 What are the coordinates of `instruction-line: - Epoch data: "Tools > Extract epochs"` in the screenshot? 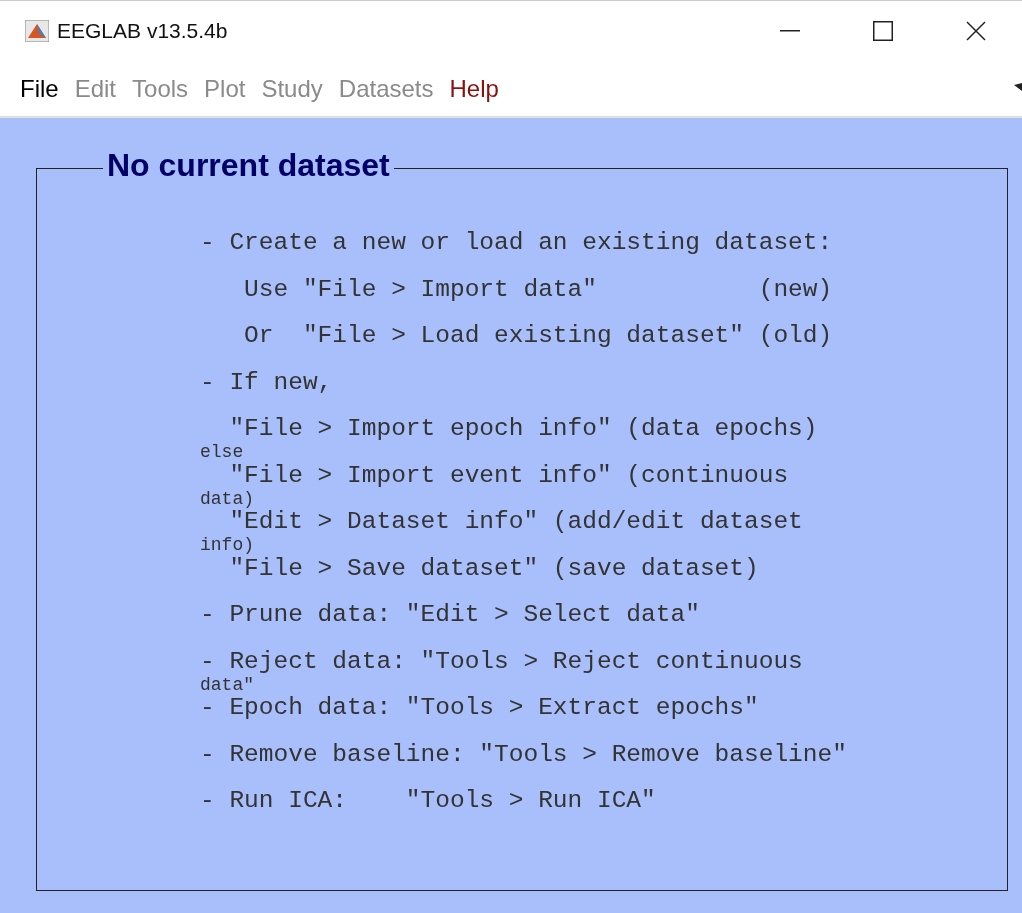 It's located at (479, 708).